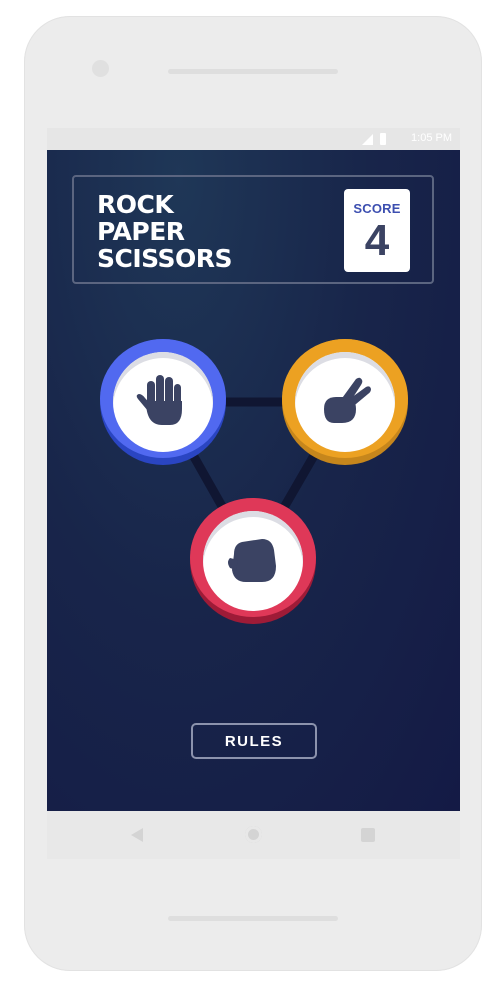 The width and height of the screenshot is (496, 984). Describe the element at coordinates (100, 68) in the screenshot. I see `camera-icon` at that location.